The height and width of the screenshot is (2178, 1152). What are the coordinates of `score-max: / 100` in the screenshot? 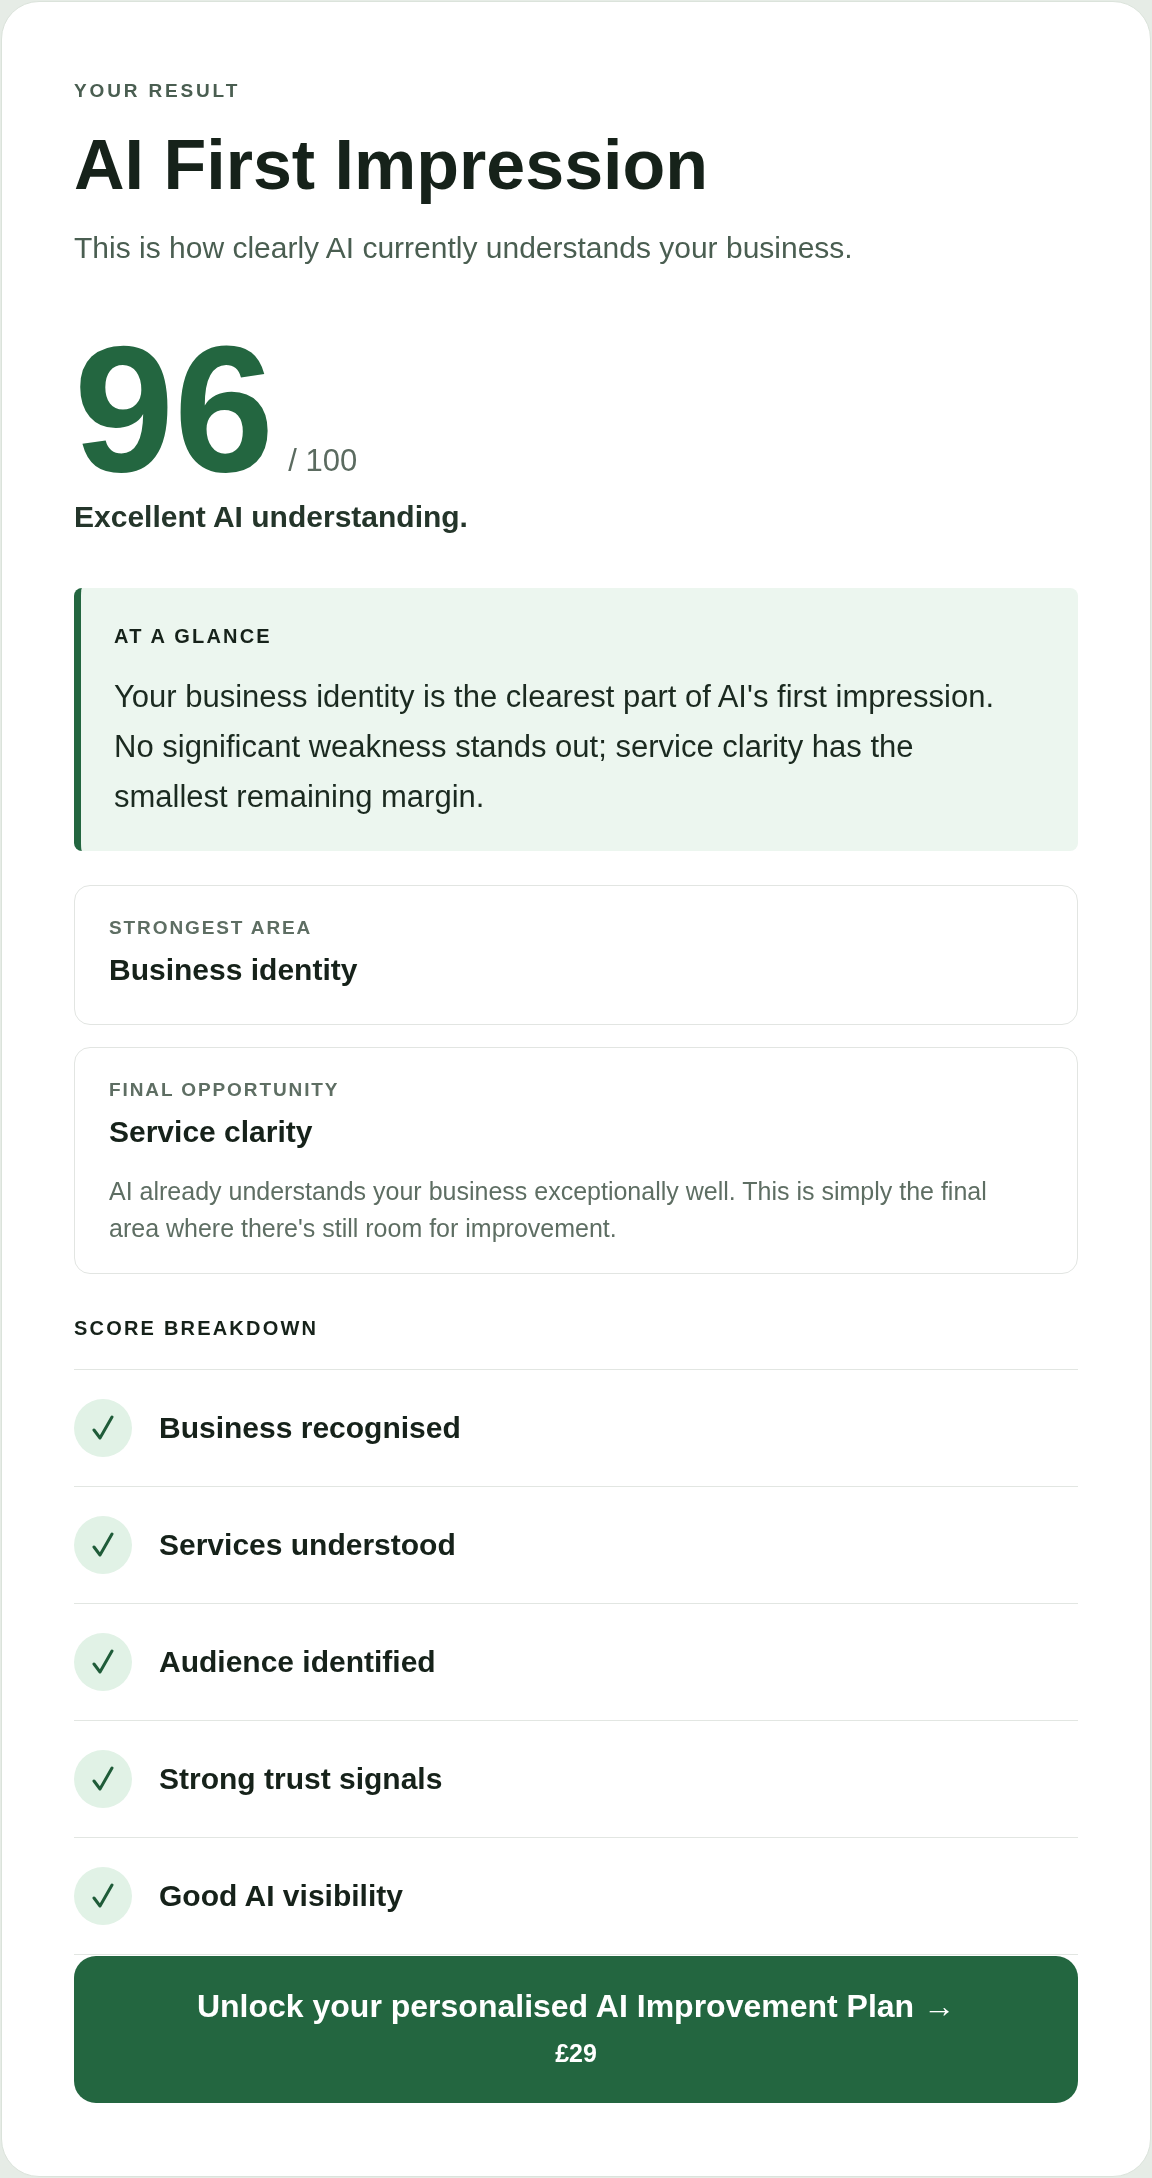 It's located at (323, 461).